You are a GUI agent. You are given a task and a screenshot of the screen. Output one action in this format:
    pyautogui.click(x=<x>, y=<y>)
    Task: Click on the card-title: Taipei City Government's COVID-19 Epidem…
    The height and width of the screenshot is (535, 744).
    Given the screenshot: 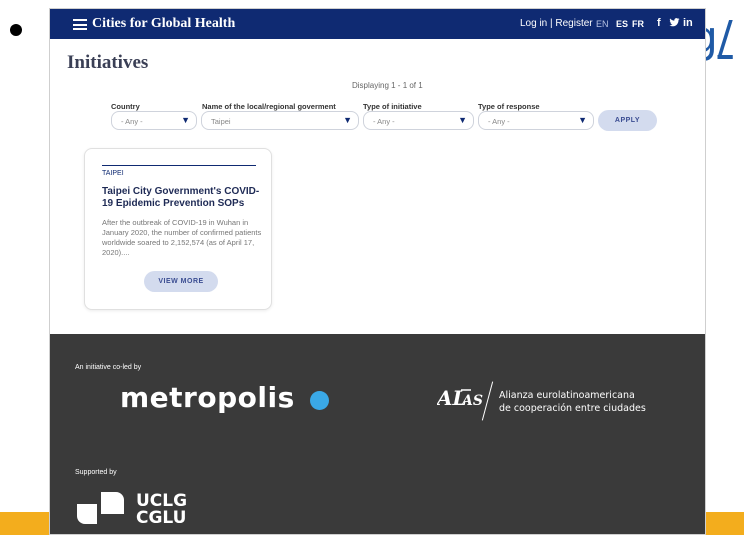 What is the action you would take?
    pyautogui.click(x=182, y=198)
    